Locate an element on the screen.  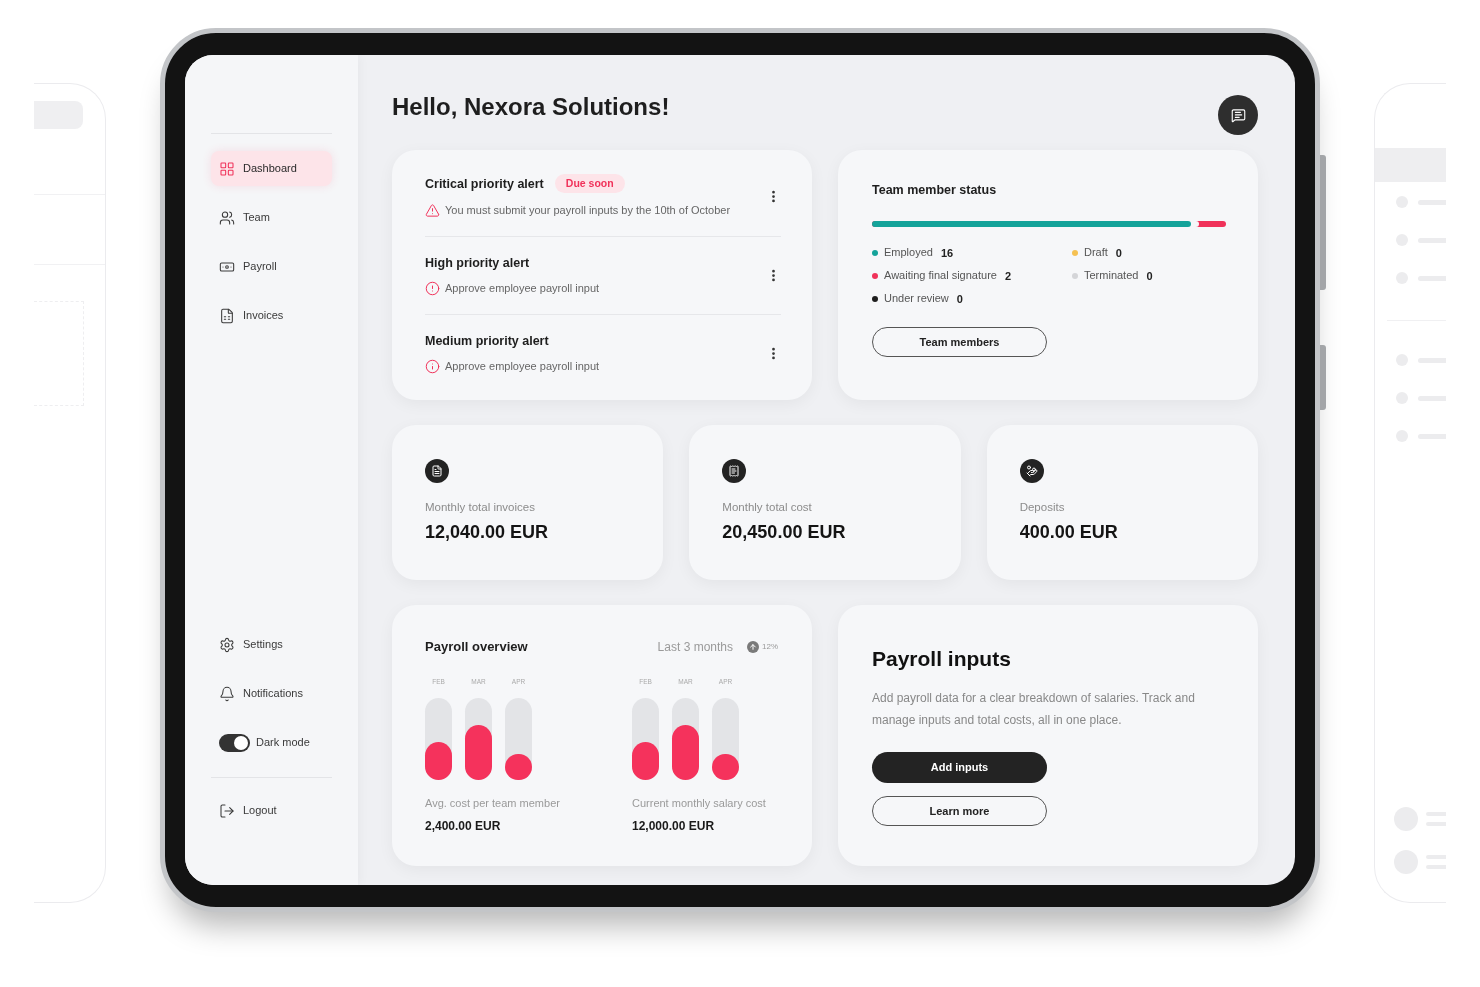
logout-icon is located at coordinates (227, 810).